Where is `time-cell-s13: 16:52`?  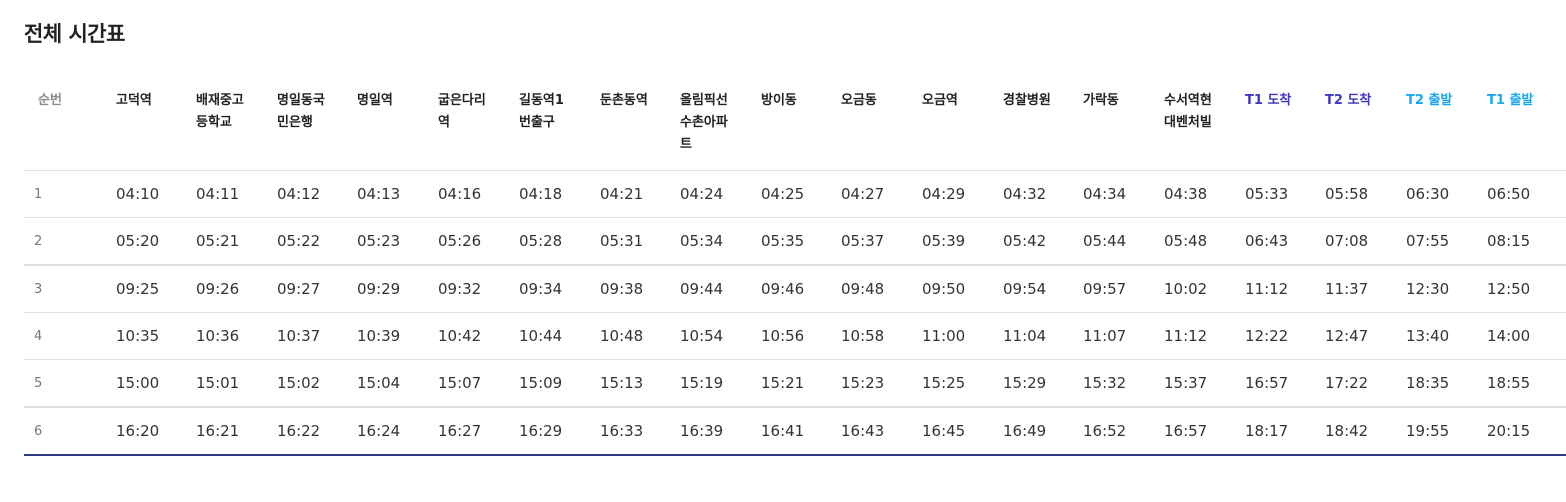 time-cell-s13: 16:52 is located at coordinates (1123, 431).